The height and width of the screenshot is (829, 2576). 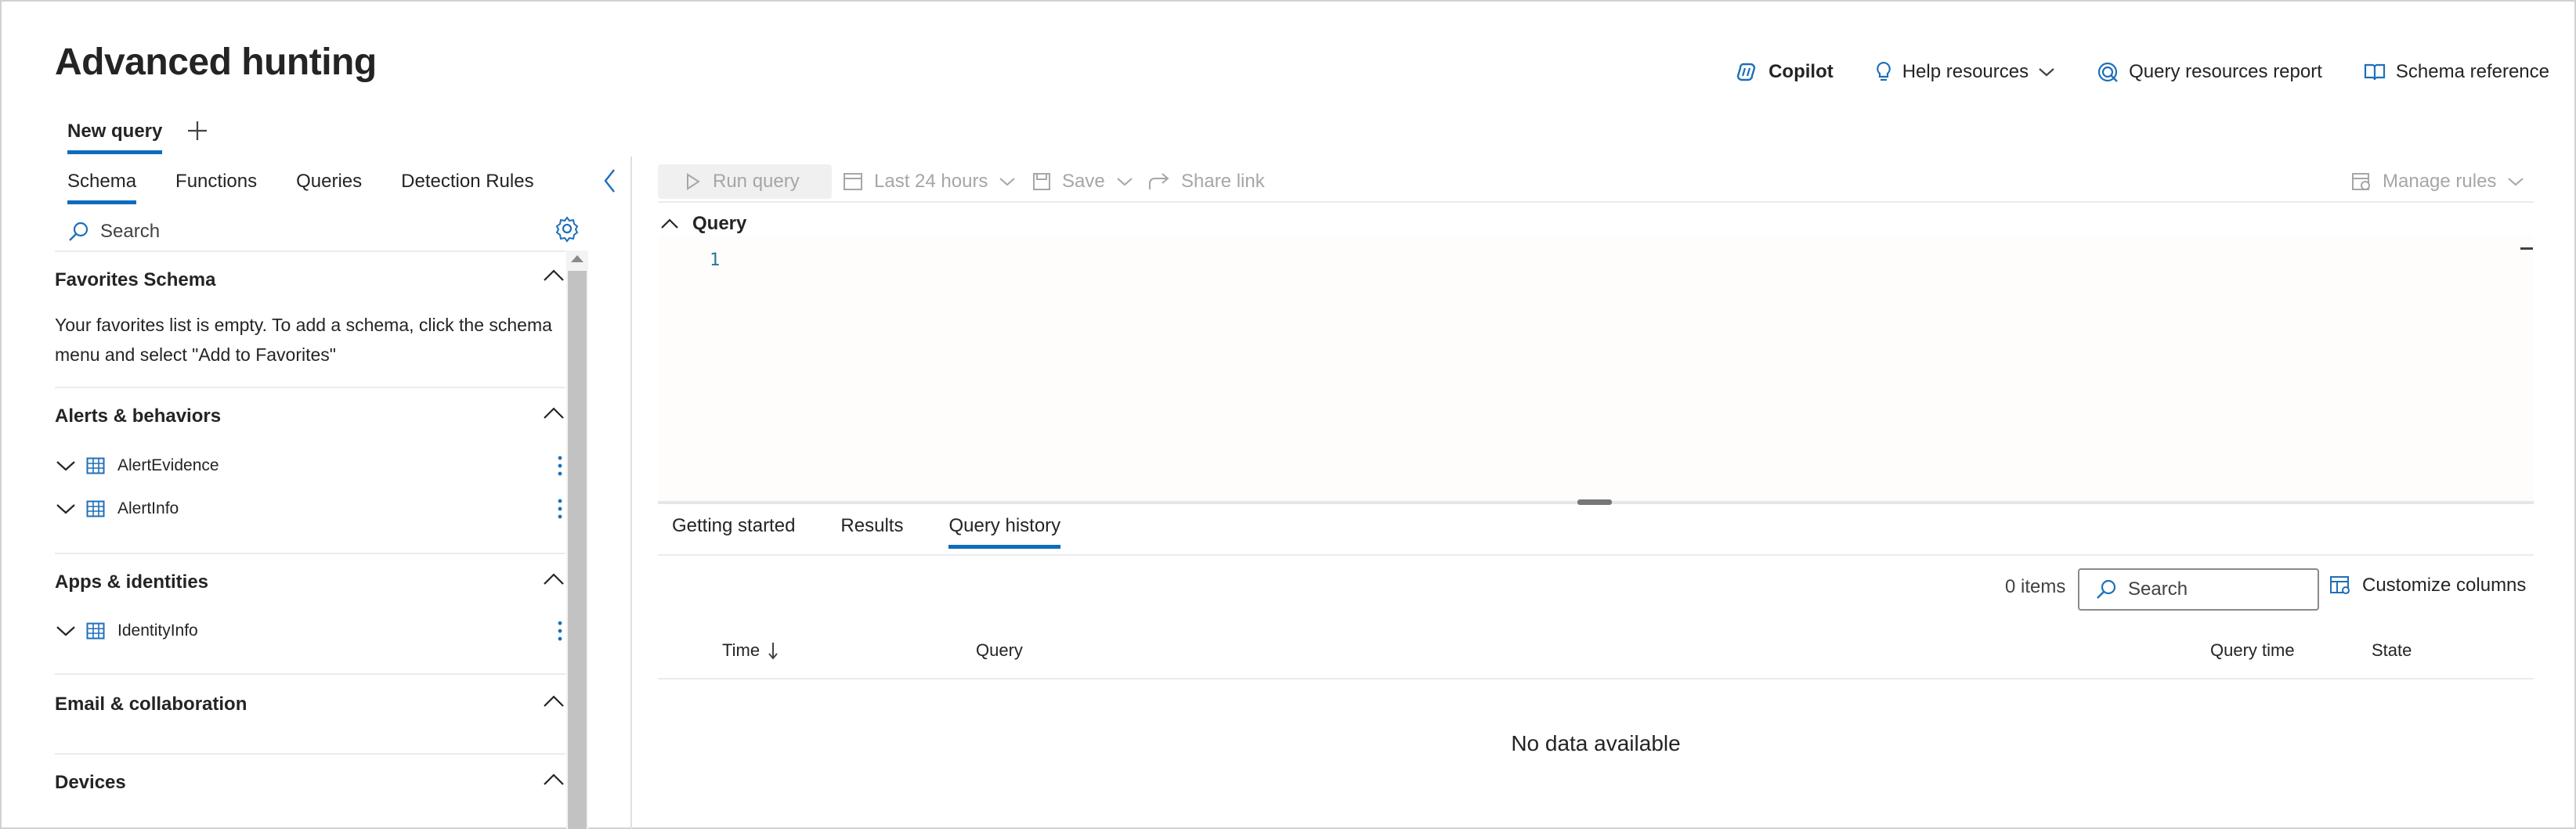 I want to click on section-alerts-behaviors: Alerts & behaviors, so click(x=138, y=416).